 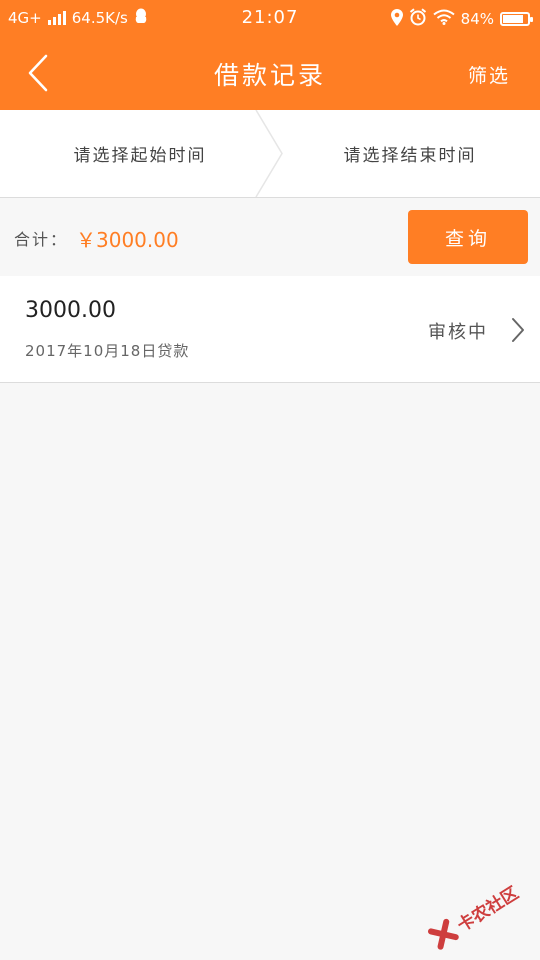 What do you see at coordinates (140, 153) in the screenshot?
I see `start-date-picker: 请选择起始时间` at bounding box center [140, 153].